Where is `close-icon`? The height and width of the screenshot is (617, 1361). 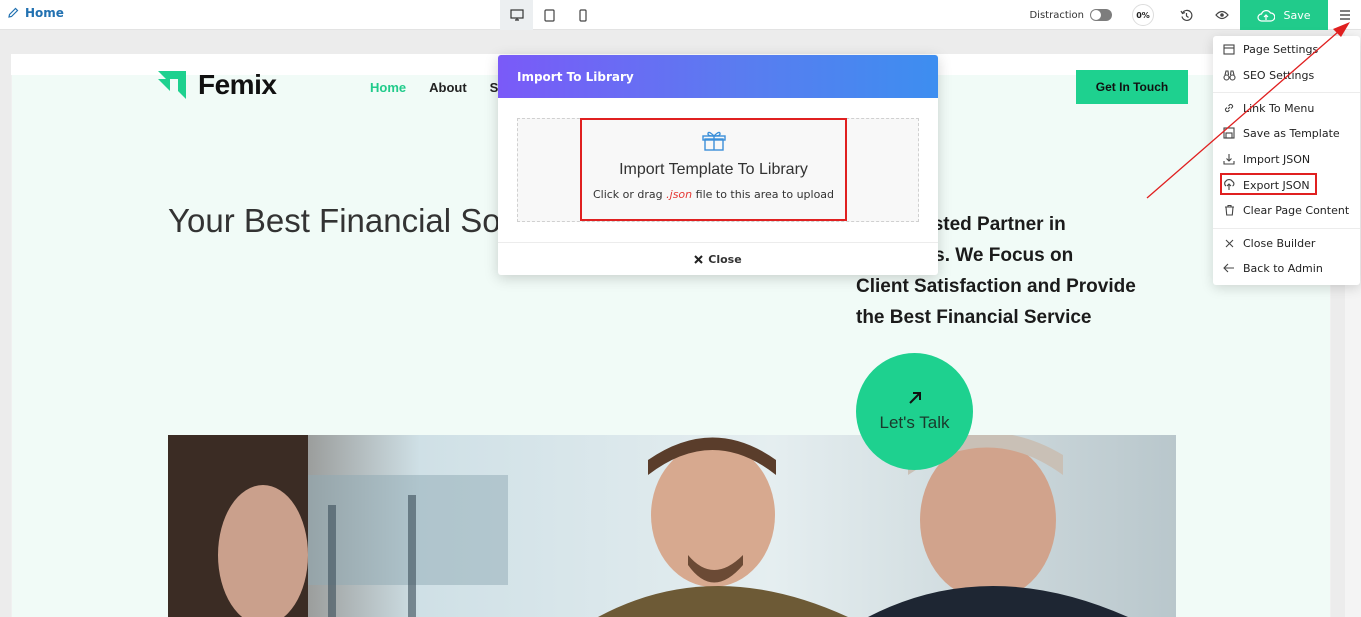 close-icon is located at coordinates (1229, 243).